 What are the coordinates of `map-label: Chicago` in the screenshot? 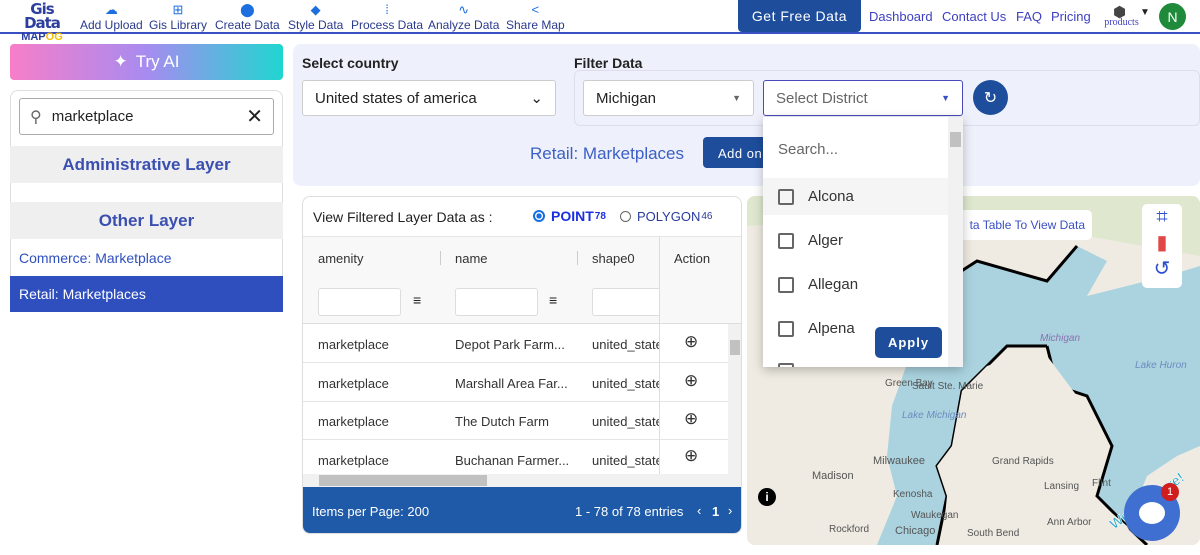 It's located at (915, 531).